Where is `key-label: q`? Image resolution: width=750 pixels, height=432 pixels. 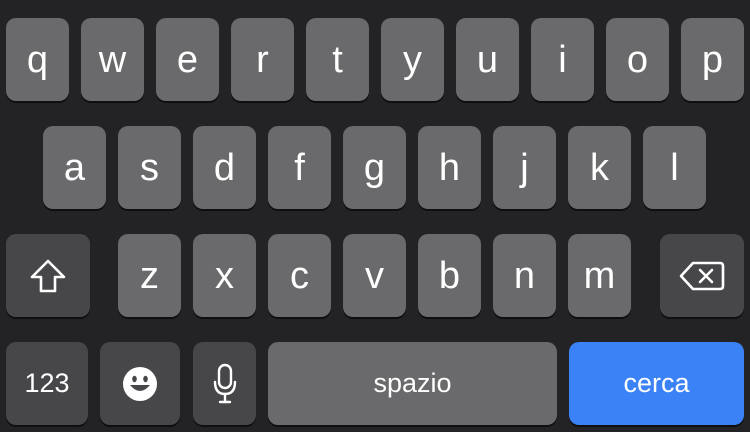 key-label: q is located at coordinates (37, 59).